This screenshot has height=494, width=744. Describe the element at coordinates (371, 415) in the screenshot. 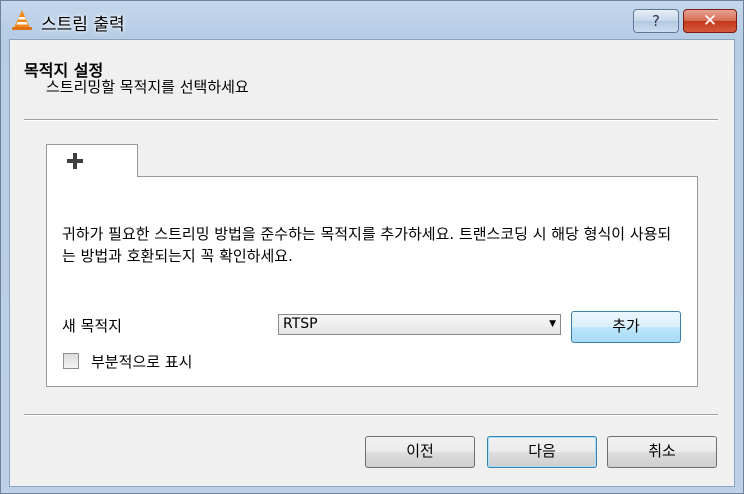

I see `footer-divider` at that location.